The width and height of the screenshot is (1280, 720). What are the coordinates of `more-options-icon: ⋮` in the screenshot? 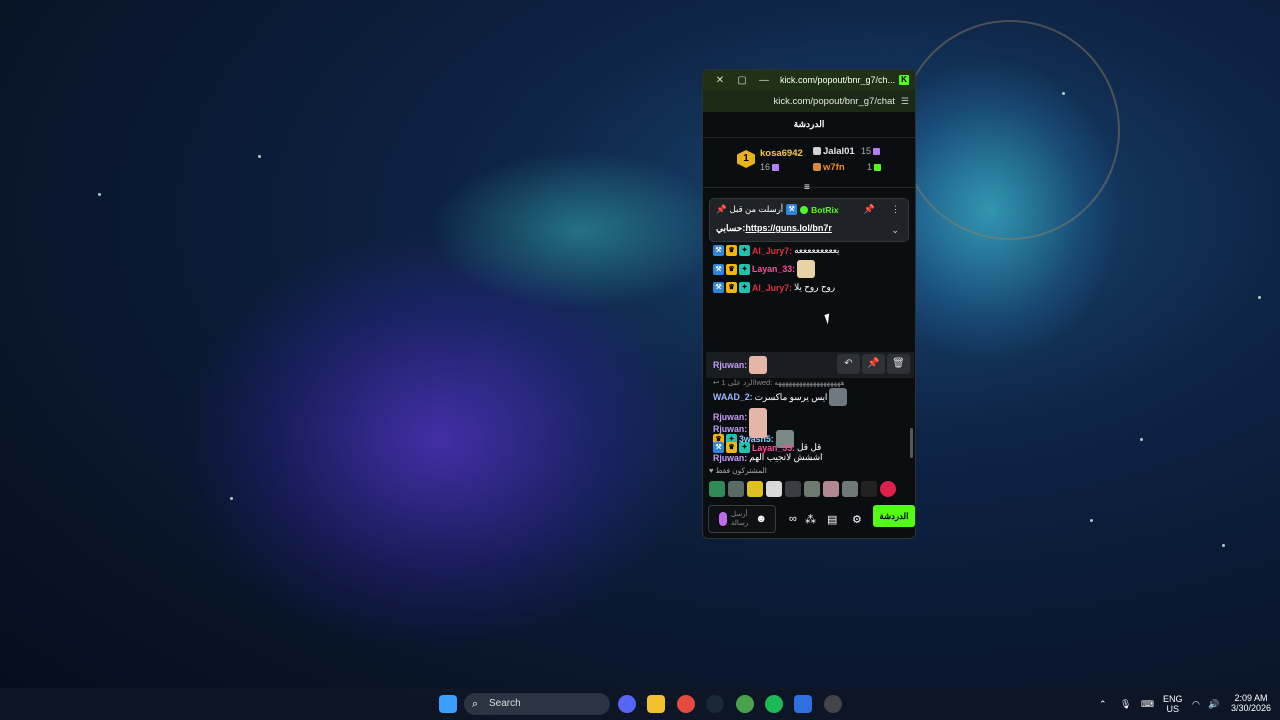 It's located at (895, 209).